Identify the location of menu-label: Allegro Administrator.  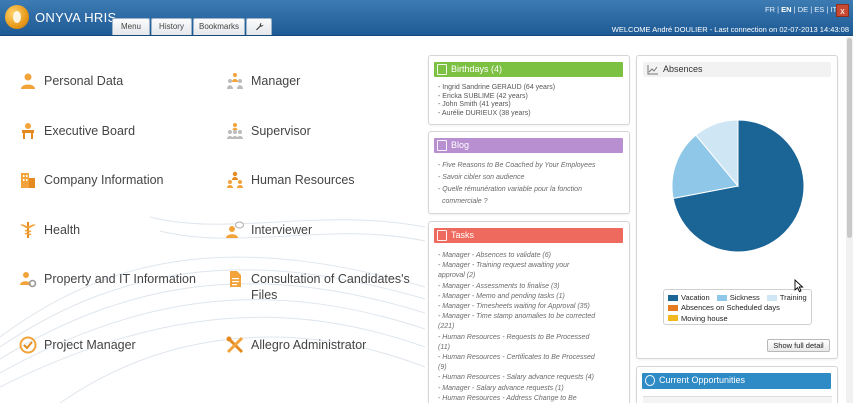
(309, 345).